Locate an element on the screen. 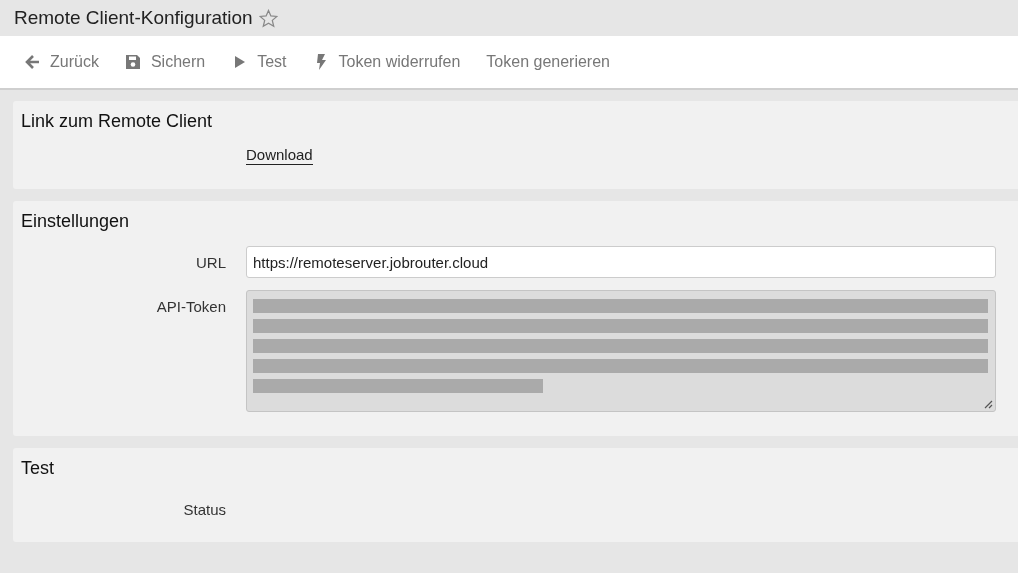 The width and height of the screenshot is (1018, 573). section-title: Einstellungen is located at coordinates (76, 221).